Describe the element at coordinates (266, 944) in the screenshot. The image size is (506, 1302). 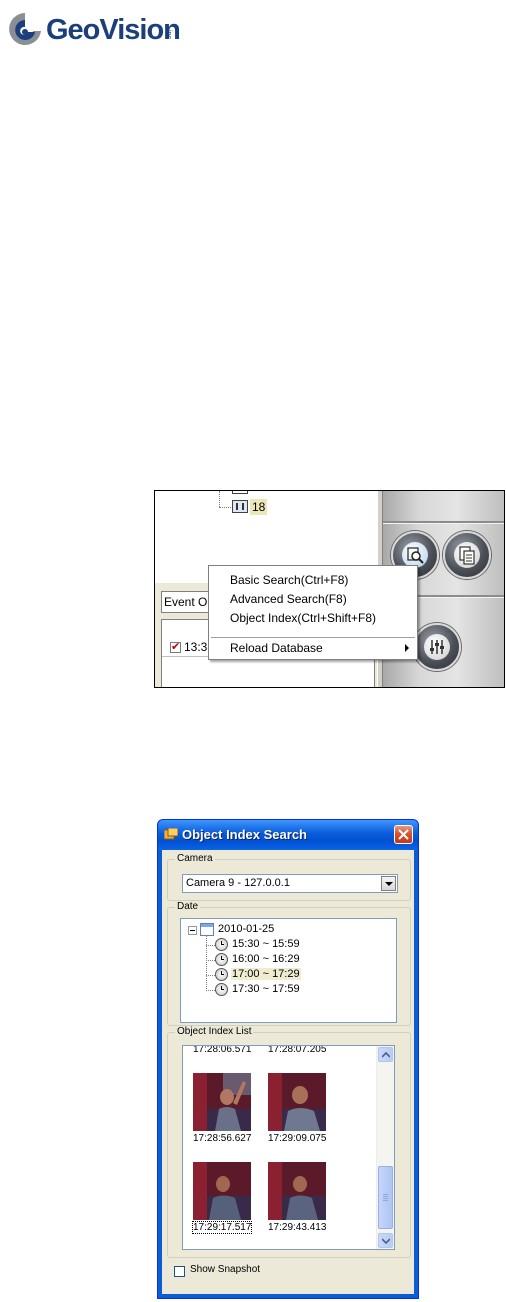
I see `time-slot-label: 15:30 ~ 15:59` at that location.